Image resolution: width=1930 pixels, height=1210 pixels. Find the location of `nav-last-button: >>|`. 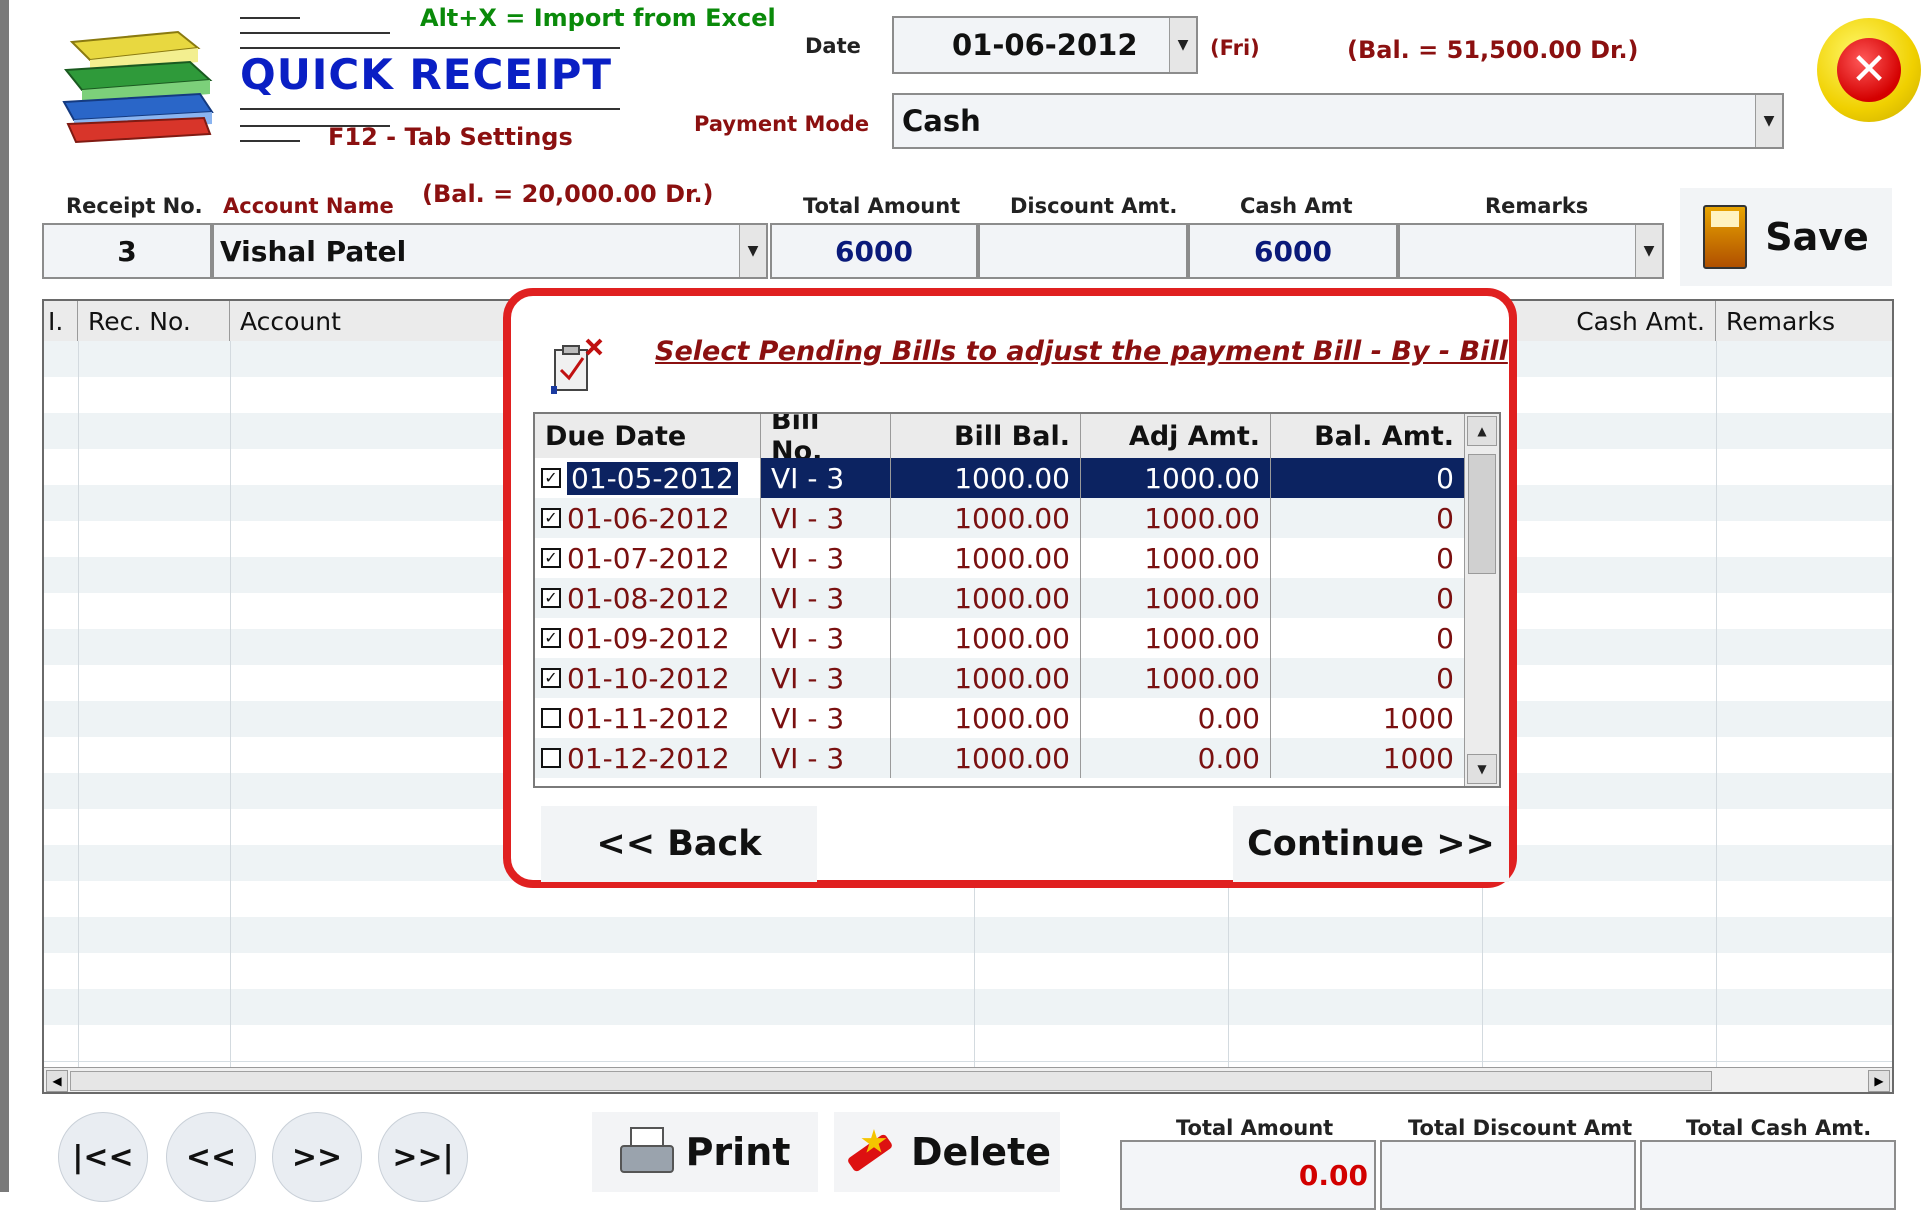

nav-last-button: >>| is located at coordinates (423, 1157).